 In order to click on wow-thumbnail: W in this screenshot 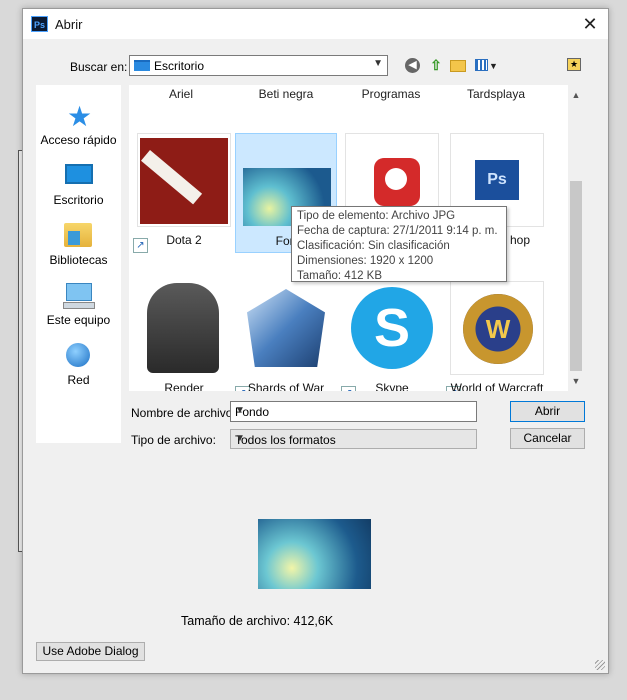, I will do `click(497, 328)`.